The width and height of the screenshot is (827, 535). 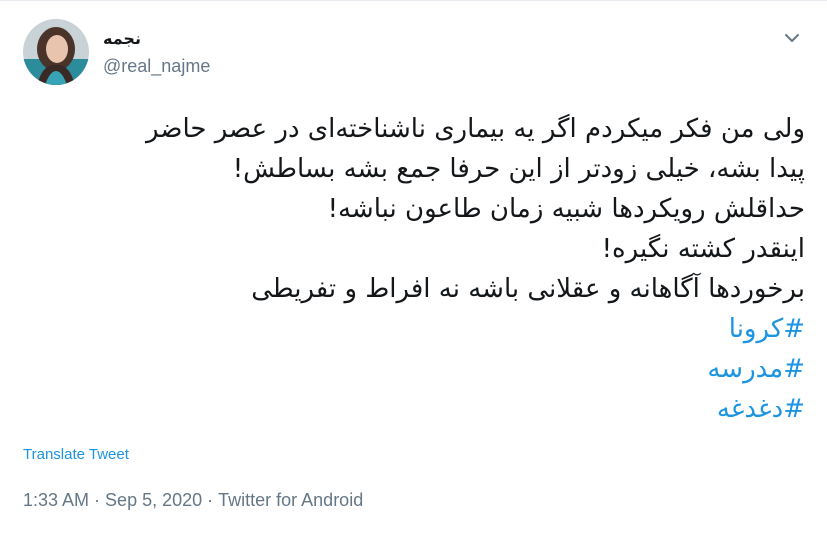 What do you see at coordinates (122, 39) in the screenshot?
I see `author-display-name: نجمه` at bounding box center [122, 39].